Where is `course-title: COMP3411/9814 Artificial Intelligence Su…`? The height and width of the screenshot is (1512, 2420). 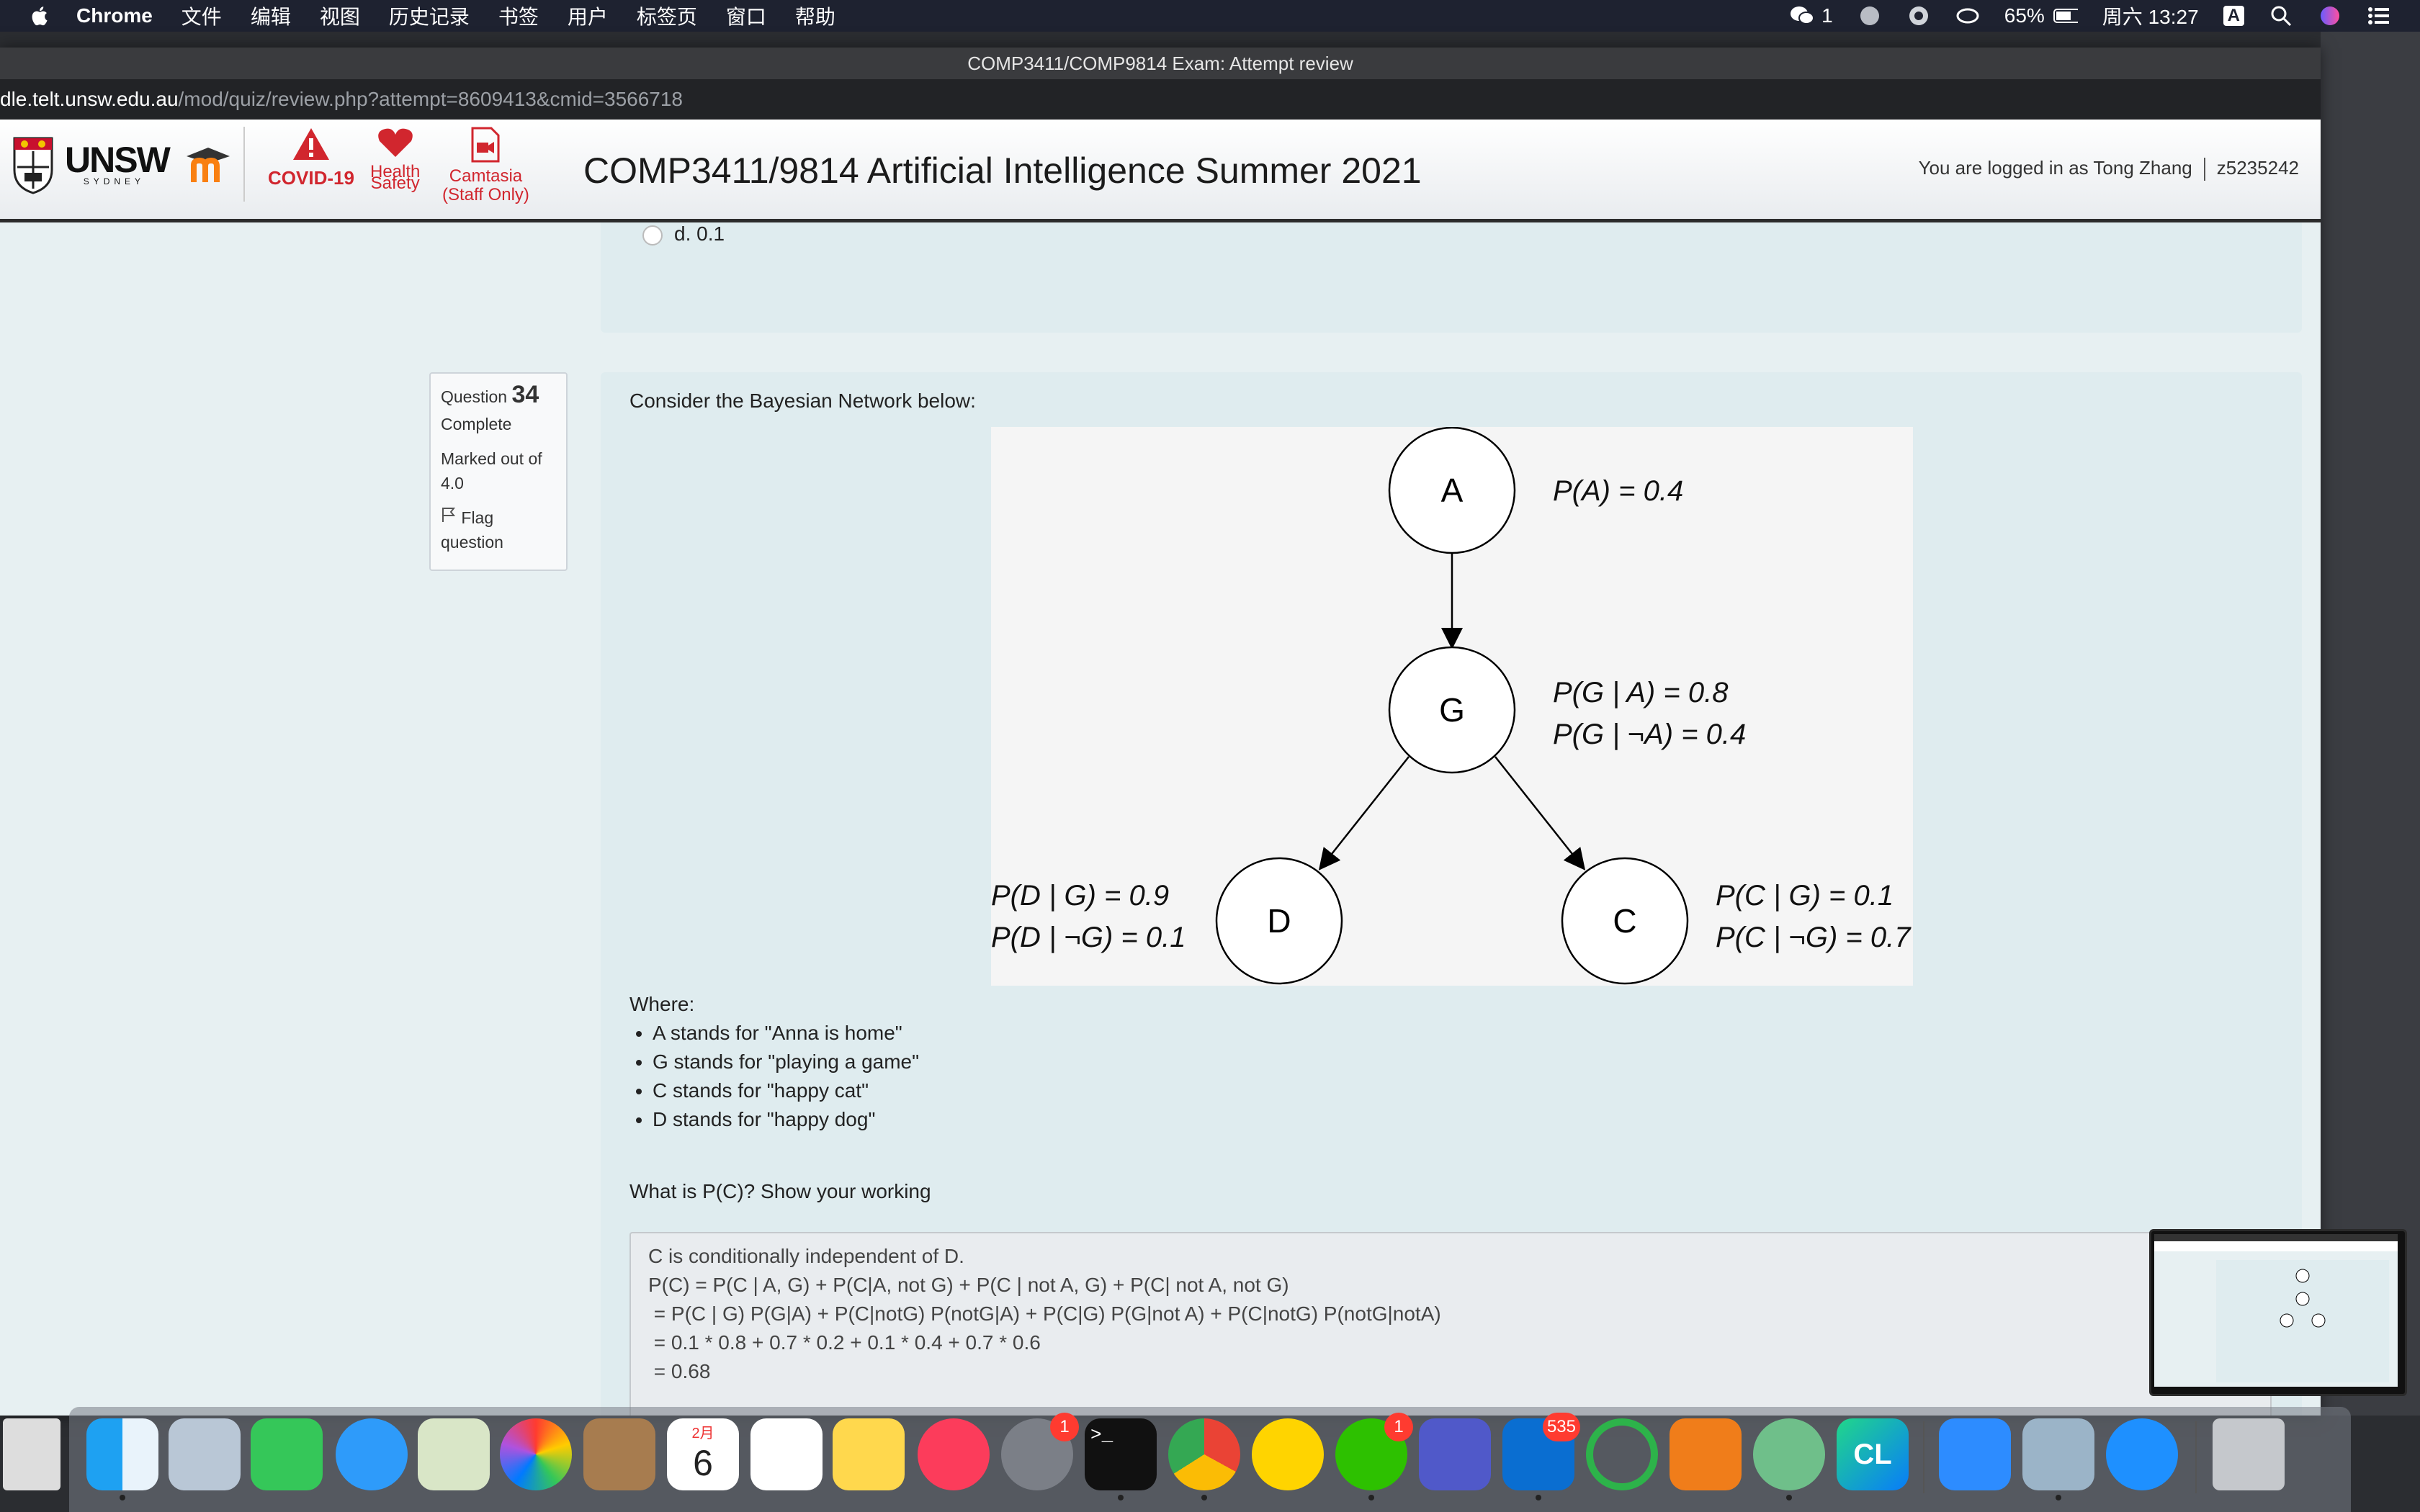
course-title: COMP3411/9814 Artificial Intelligence Su… is located at coordinates (1003, 171).